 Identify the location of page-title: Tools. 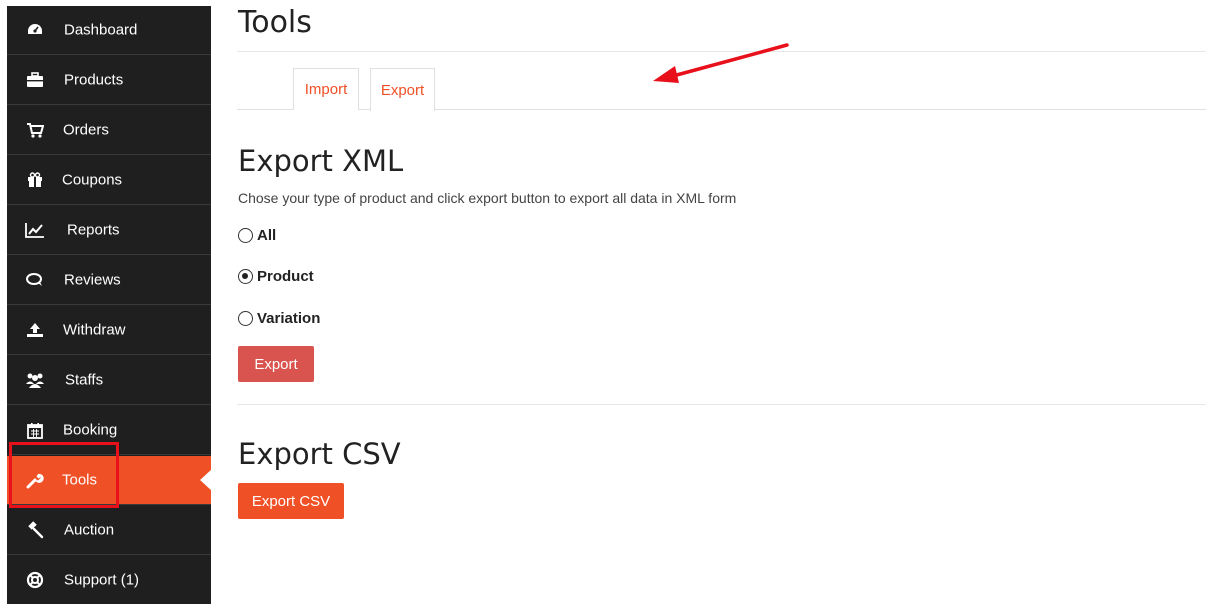
(275, 22).